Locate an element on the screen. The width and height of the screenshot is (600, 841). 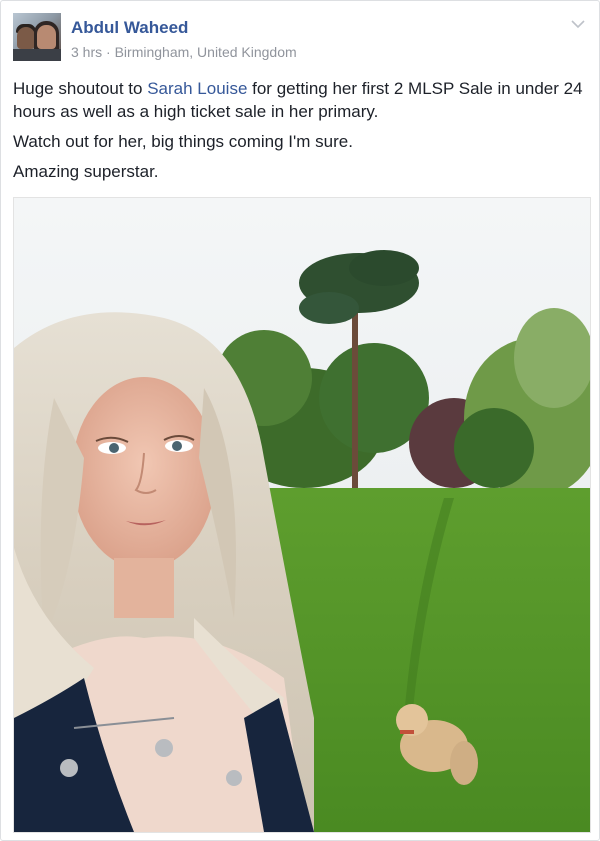
mention-link: Sarah Louise is located at coordinates (197, 88).